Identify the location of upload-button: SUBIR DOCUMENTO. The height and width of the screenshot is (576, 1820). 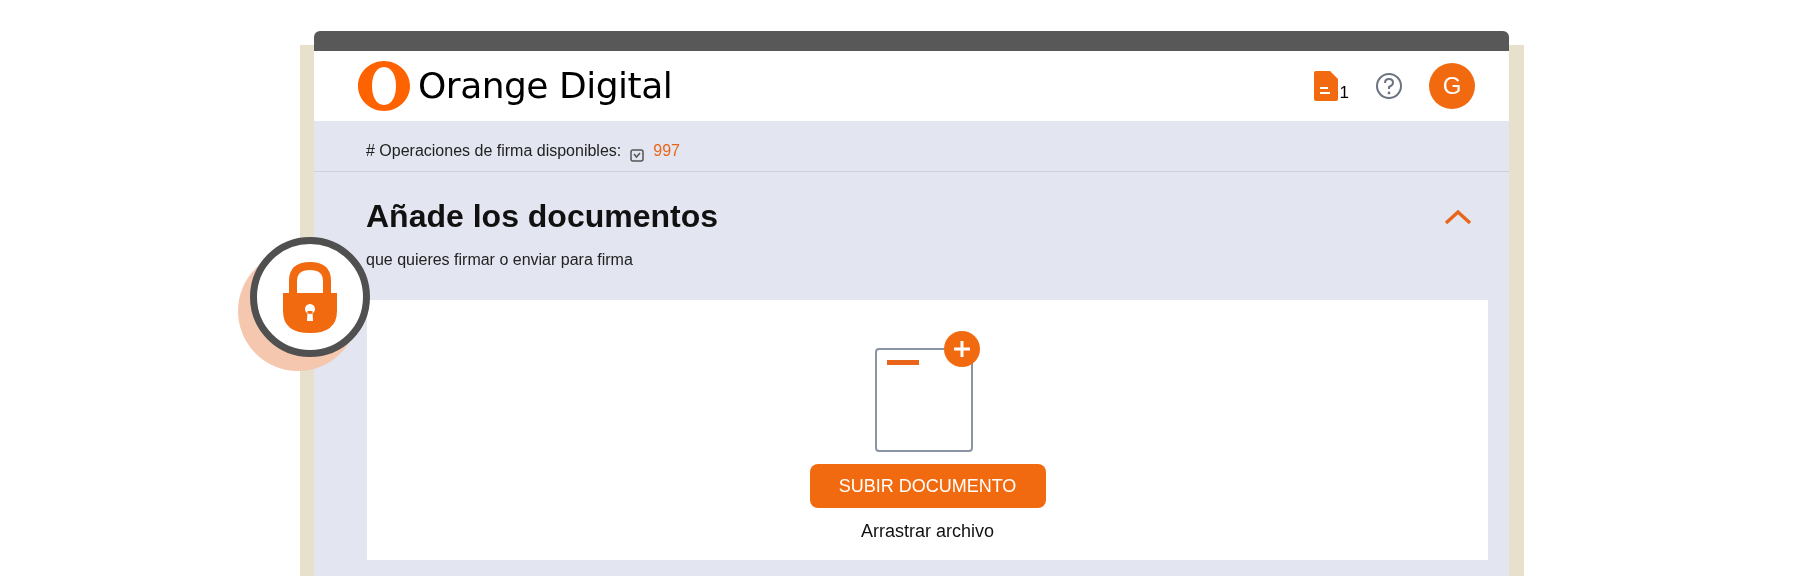
(927, 486).